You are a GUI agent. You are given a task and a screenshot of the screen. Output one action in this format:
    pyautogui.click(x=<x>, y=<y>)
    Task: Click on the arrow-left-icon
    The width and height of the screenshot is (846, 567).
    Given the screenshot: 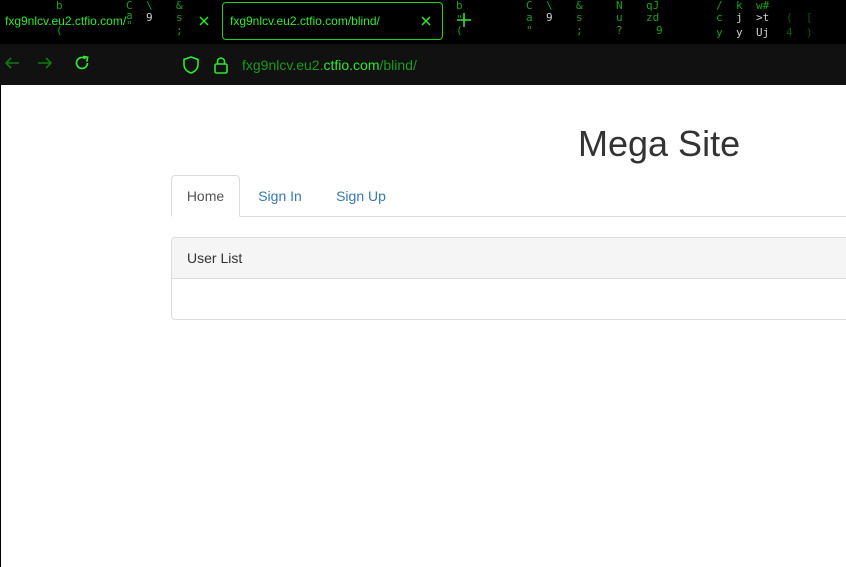 What is the action you would take?
    pyautogui.click(x=12, y=65)
    